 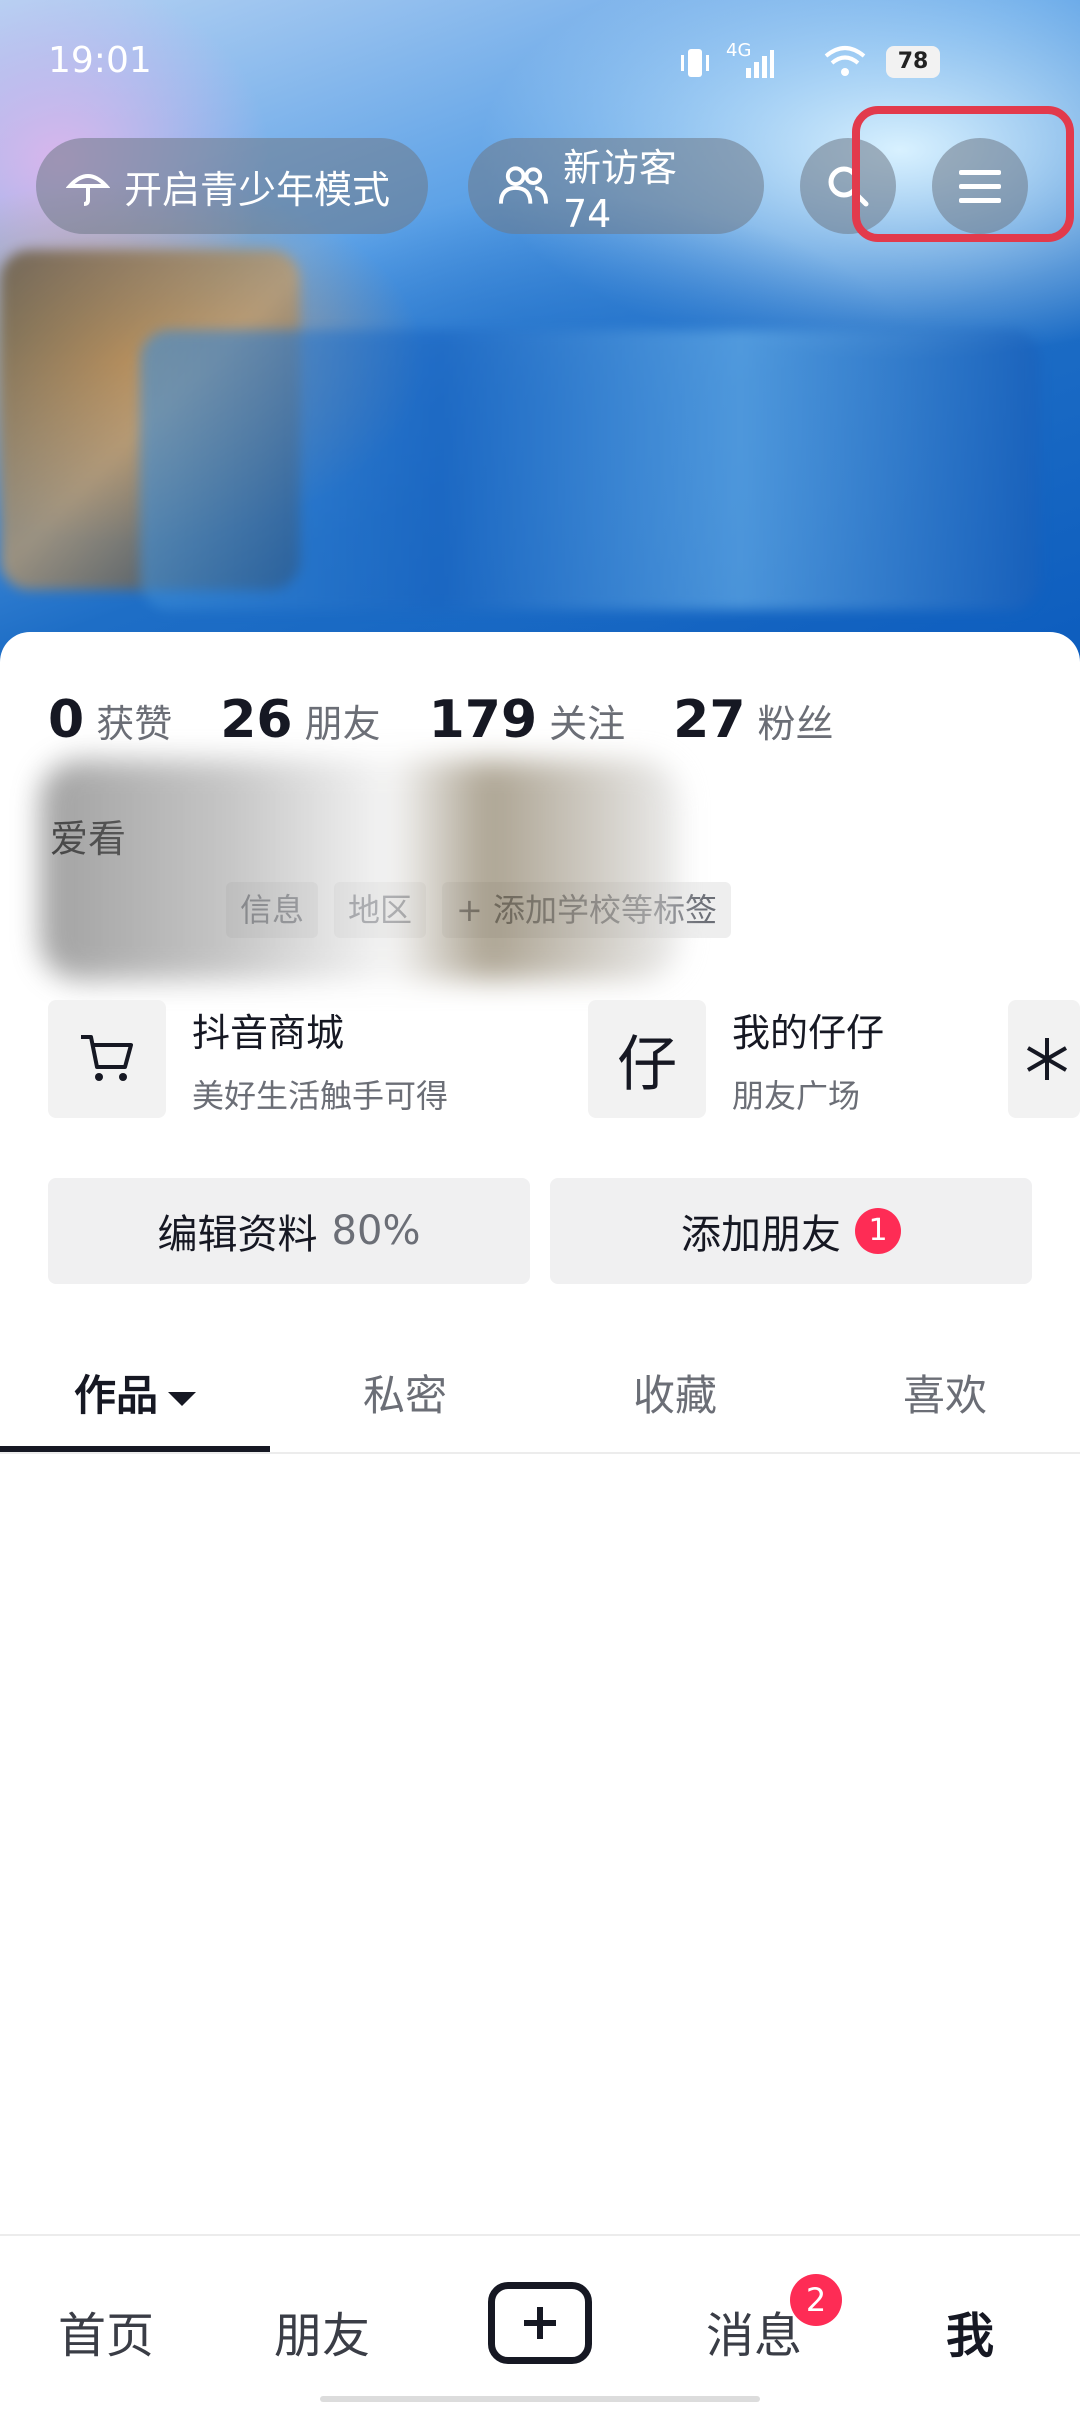 I want to click on service-subtitle: 美好生活触手可得, so click(x=320, y=1095).